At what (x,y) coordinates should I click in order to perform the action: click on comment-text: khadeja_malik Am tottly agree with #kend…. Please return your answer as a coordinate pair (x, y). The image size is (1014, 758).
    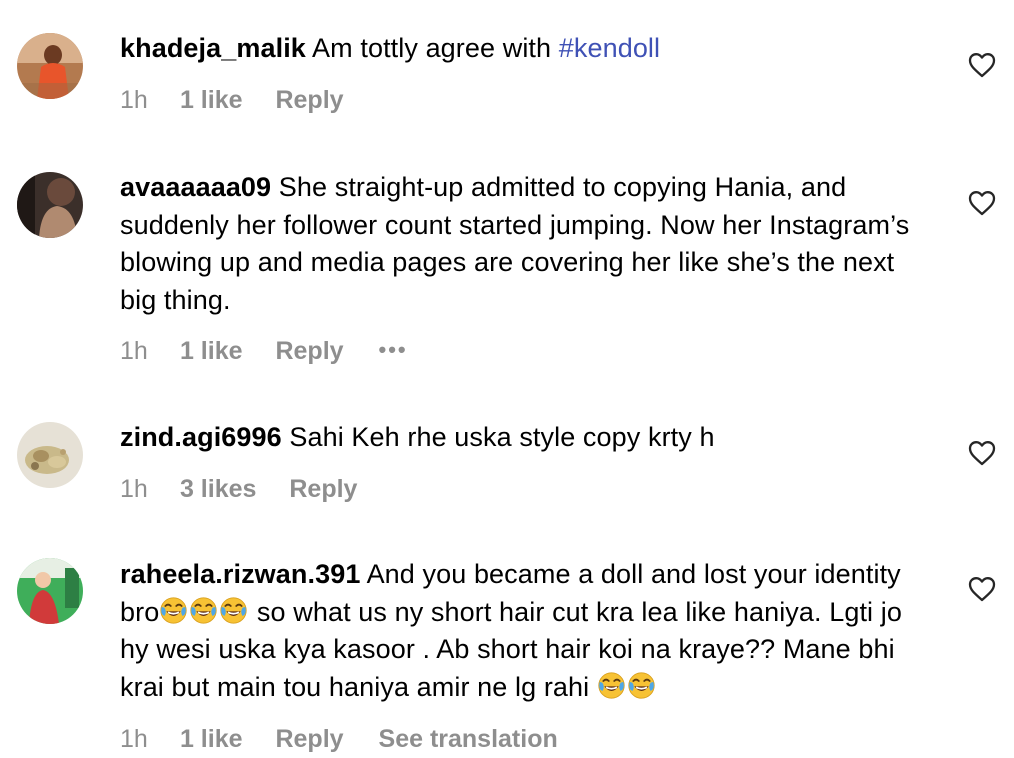
    Looking at the image, I should click on (525, 49).